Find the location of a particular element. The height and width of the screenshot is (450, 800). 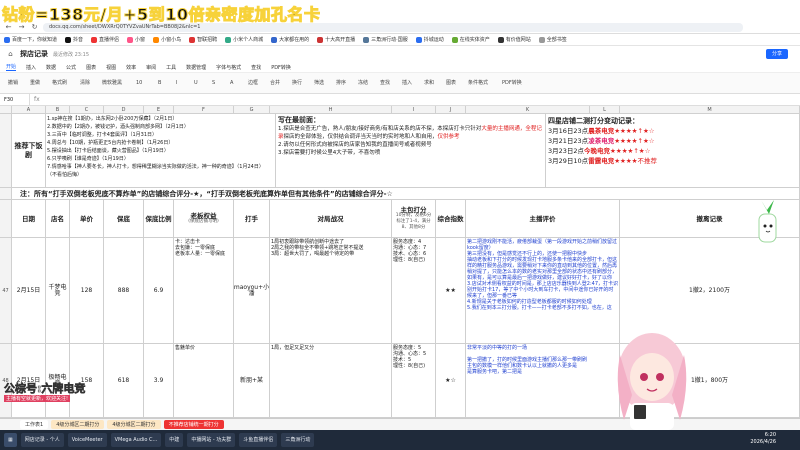

toolbar-button: 查找 is located at coordinates (385, 83).